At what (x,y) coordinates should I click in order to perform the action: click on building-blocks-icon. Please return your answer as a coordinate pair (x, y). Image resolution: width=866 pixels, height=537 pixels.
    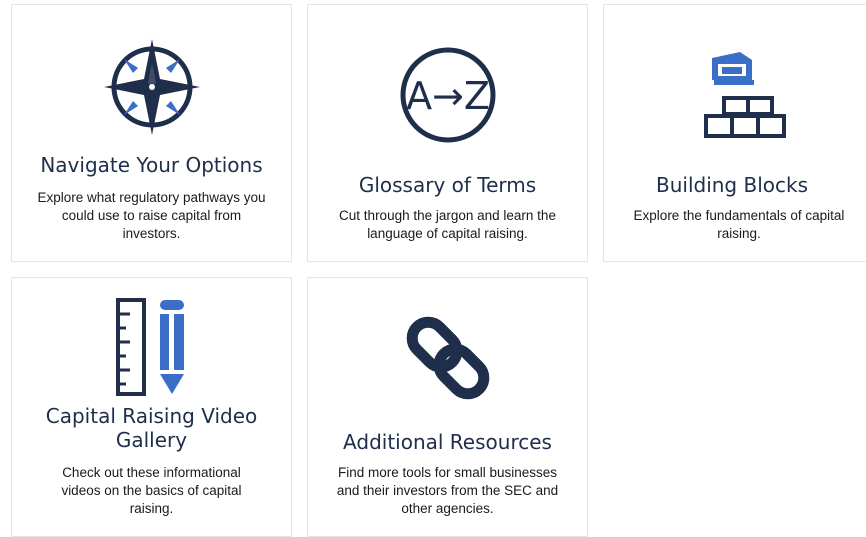
    Looking at the image, I should click on (745, 95).